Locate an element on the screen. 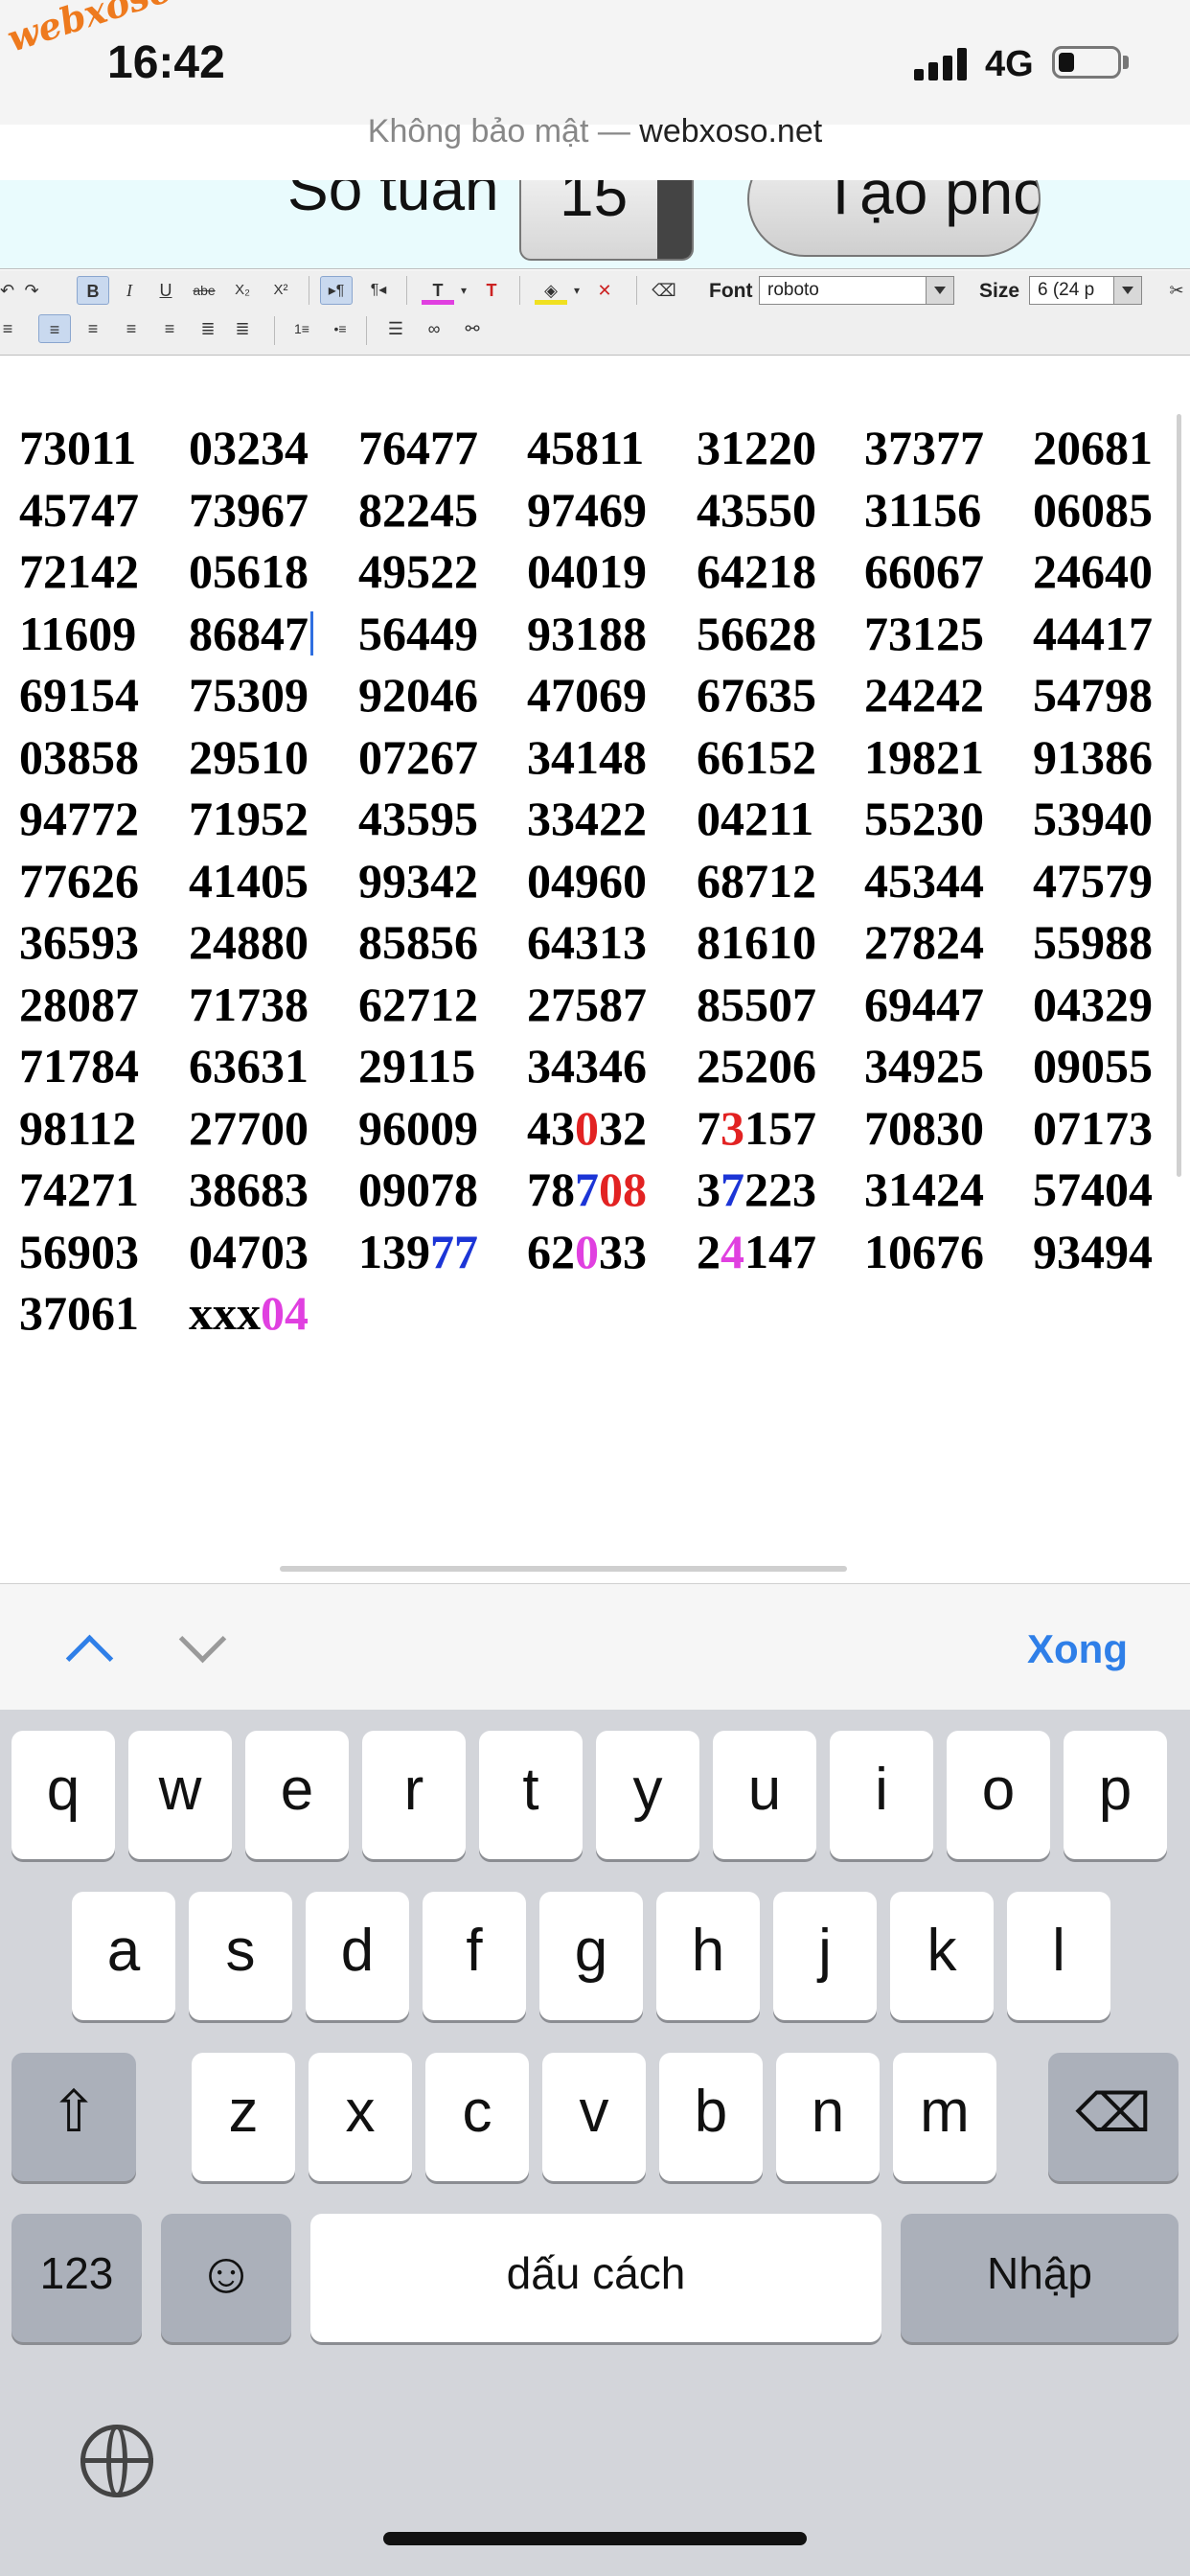  justify-left-icon: ≡ is located at coordinates (55, 328).